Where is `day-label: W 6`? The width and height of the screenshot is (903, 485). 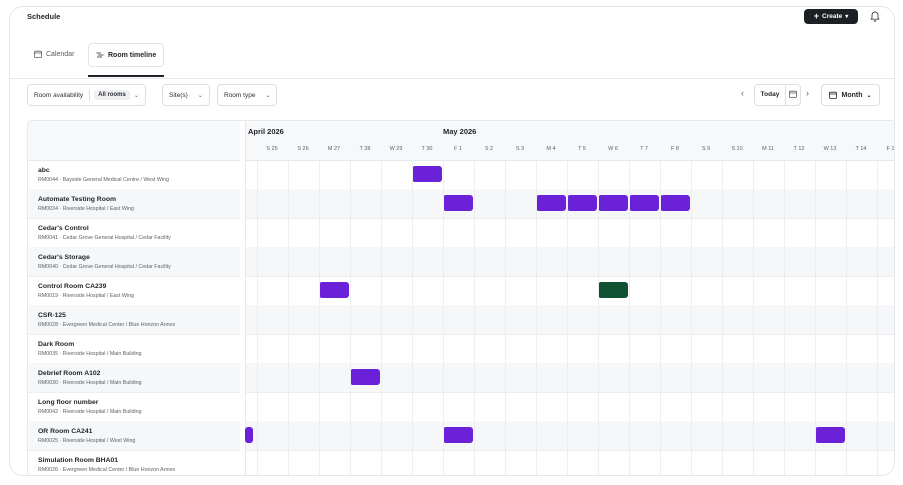
day-label: W 6 is located at coordinates (613, 149).